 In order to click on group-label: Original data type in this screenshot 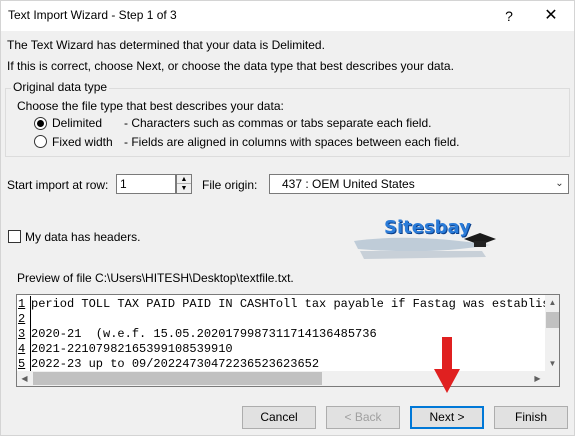, I will do `click(60, 87)`.